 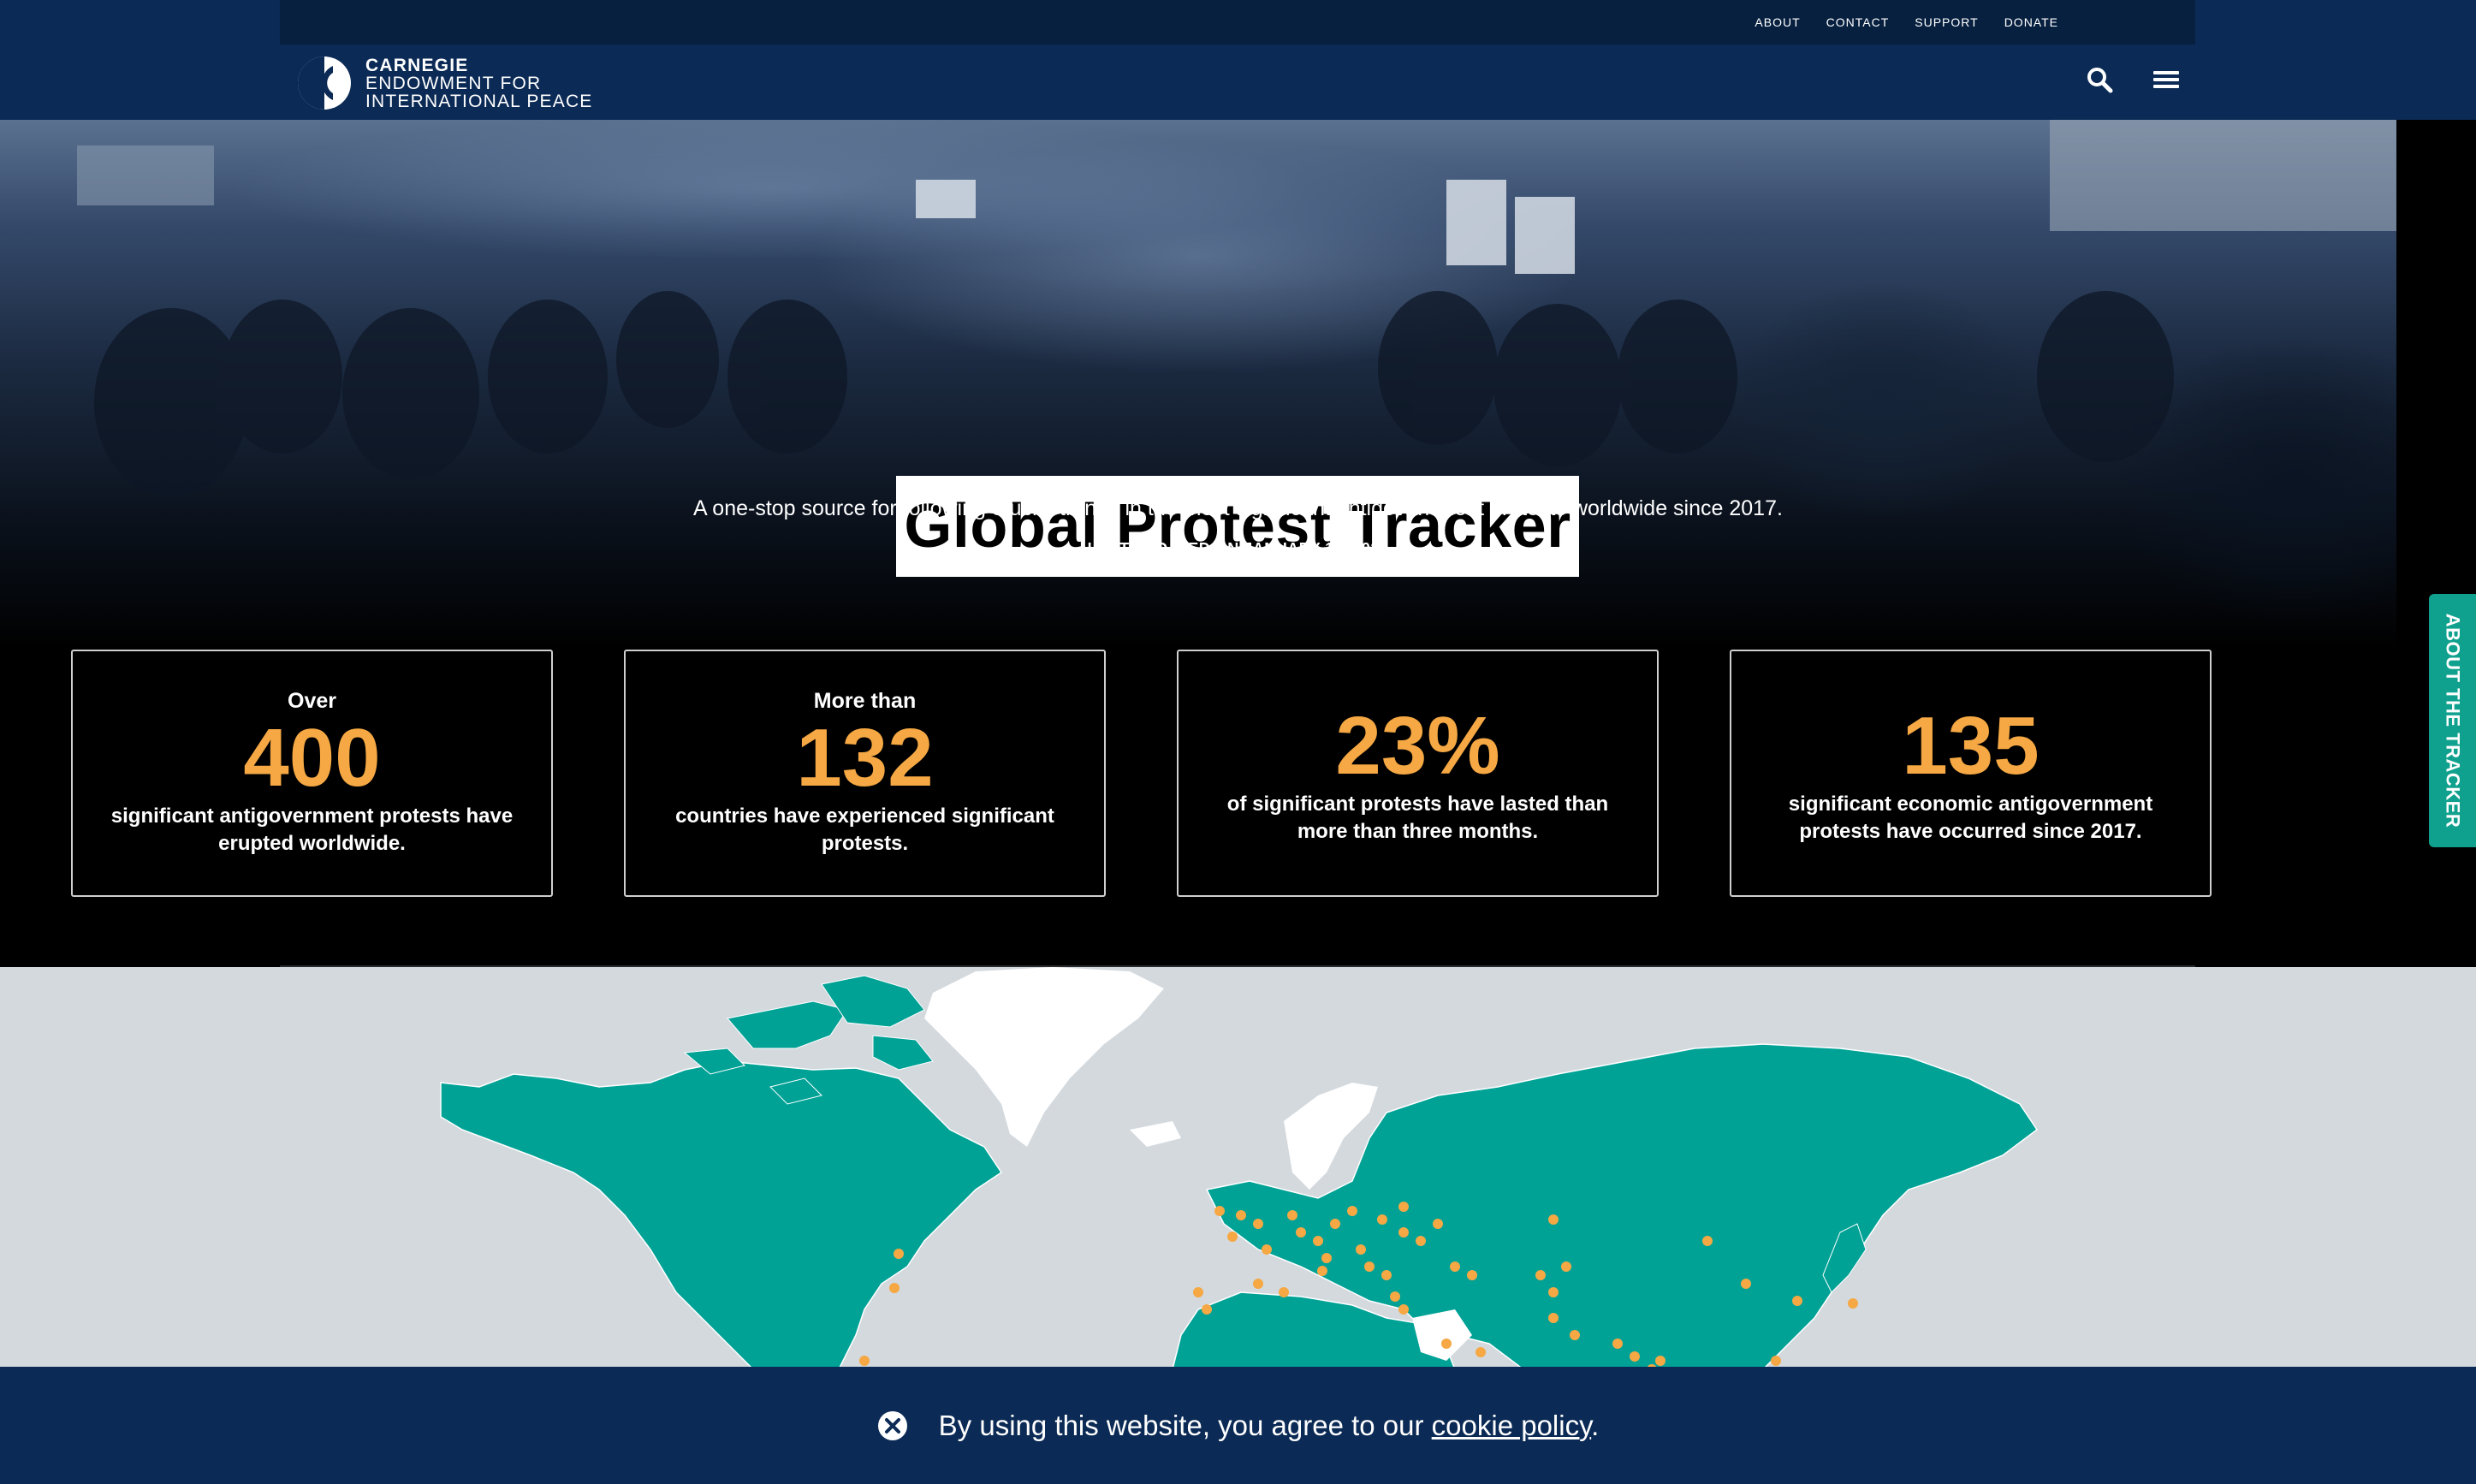 I want to click on header-actions, so click(x=2133, y=80).